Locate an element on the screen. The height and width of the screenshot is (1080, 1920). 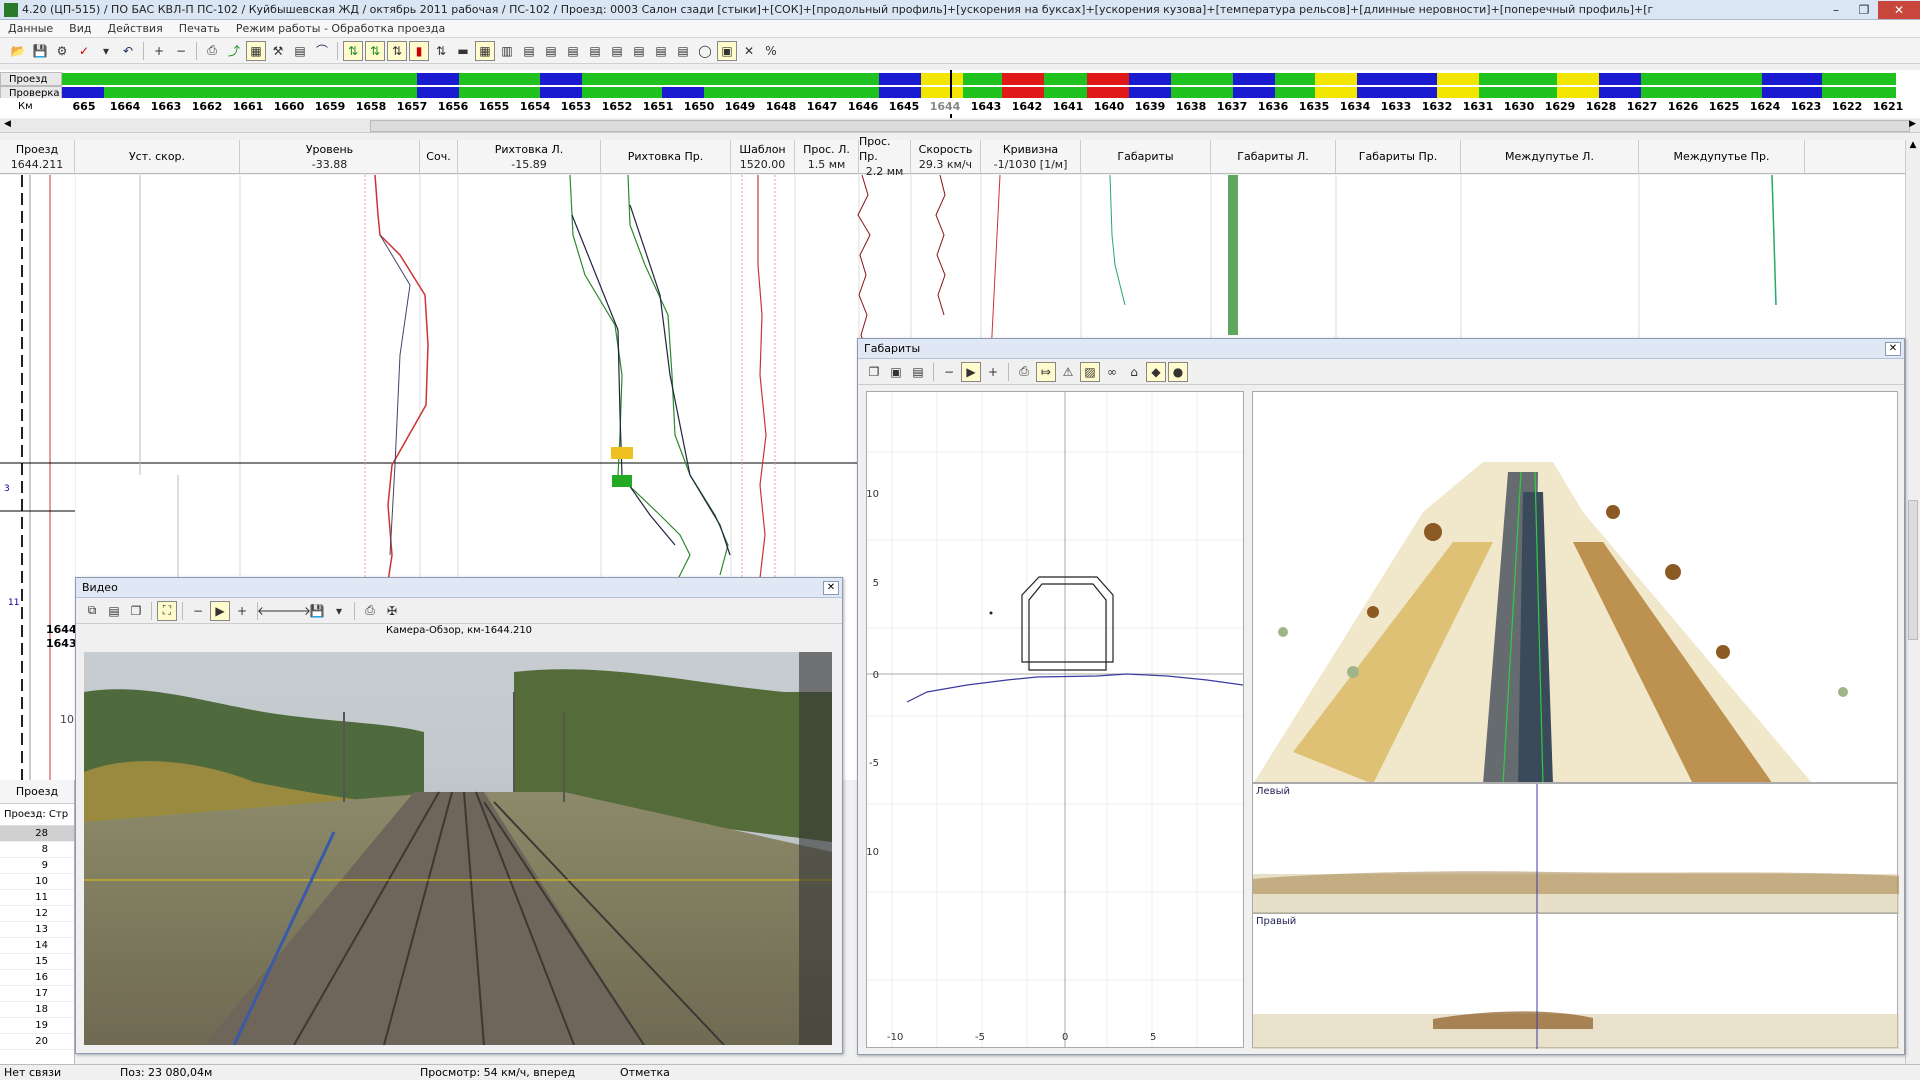
profile-icon: ⤇ is located at coordinates (1046, 371).